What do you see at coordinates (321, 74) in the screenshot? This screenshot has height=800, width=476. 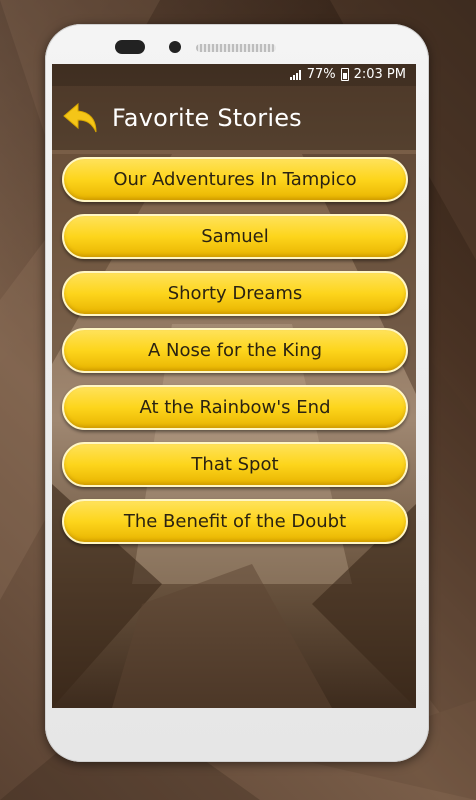 I see `battery-percent: 77%` at bounding box center [321, 74].